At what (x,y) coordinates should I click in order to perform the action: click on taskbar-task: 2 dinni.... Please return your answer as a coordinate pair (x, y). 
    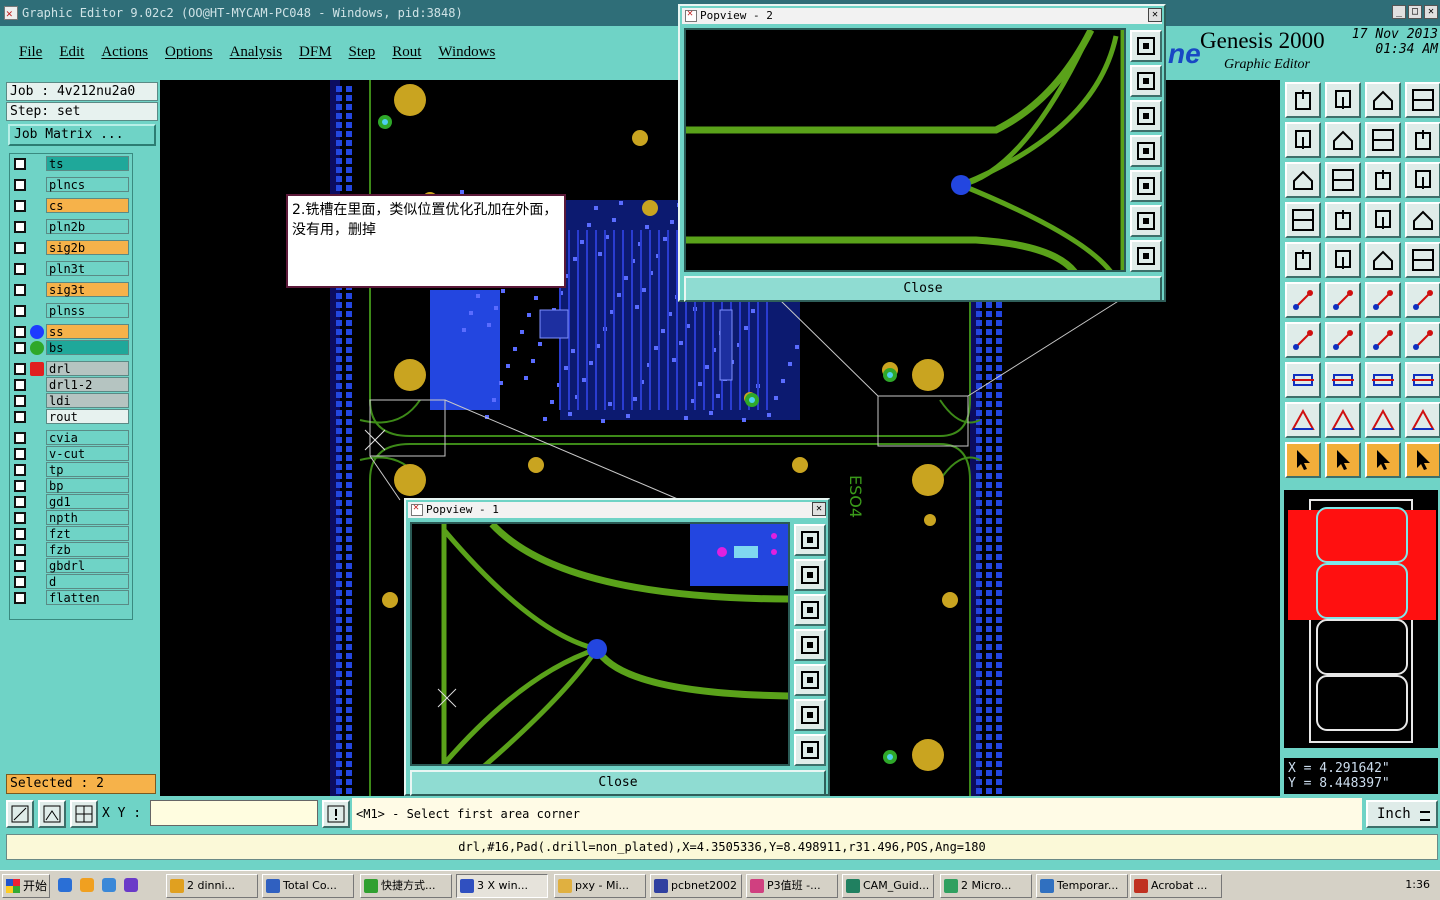
    Looking at the image, I should click on (212, 886).